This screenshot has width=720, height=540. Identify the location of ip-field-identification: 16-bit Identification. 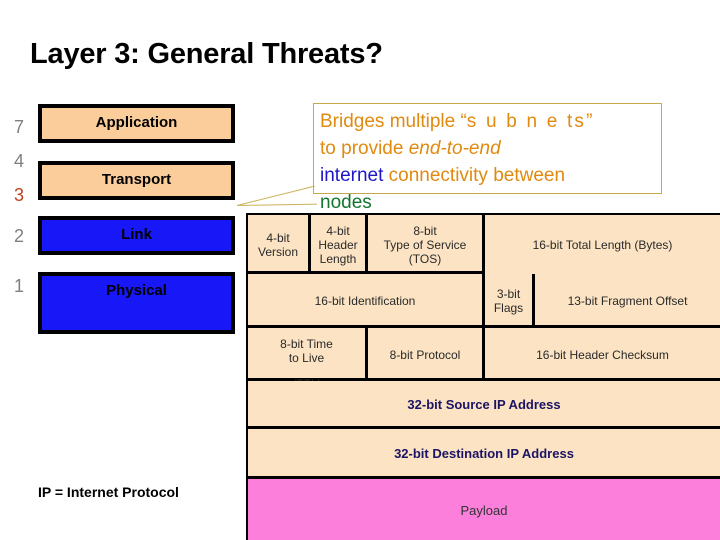
(365, 301).